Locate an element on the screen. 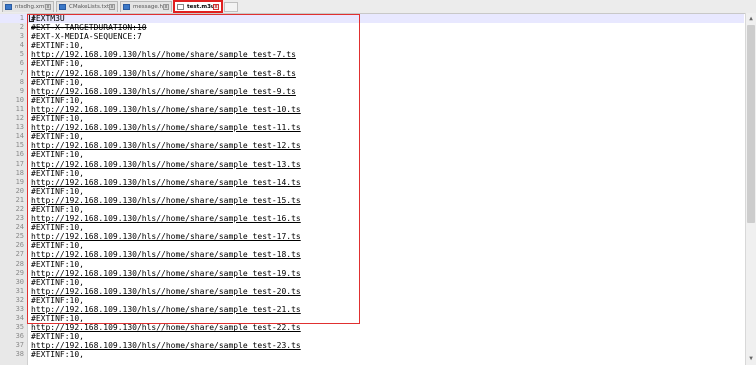 This screenshot has height=365, width=756. editor-line: 32 #EXTINF:10, is located at coordinates (372, 300).